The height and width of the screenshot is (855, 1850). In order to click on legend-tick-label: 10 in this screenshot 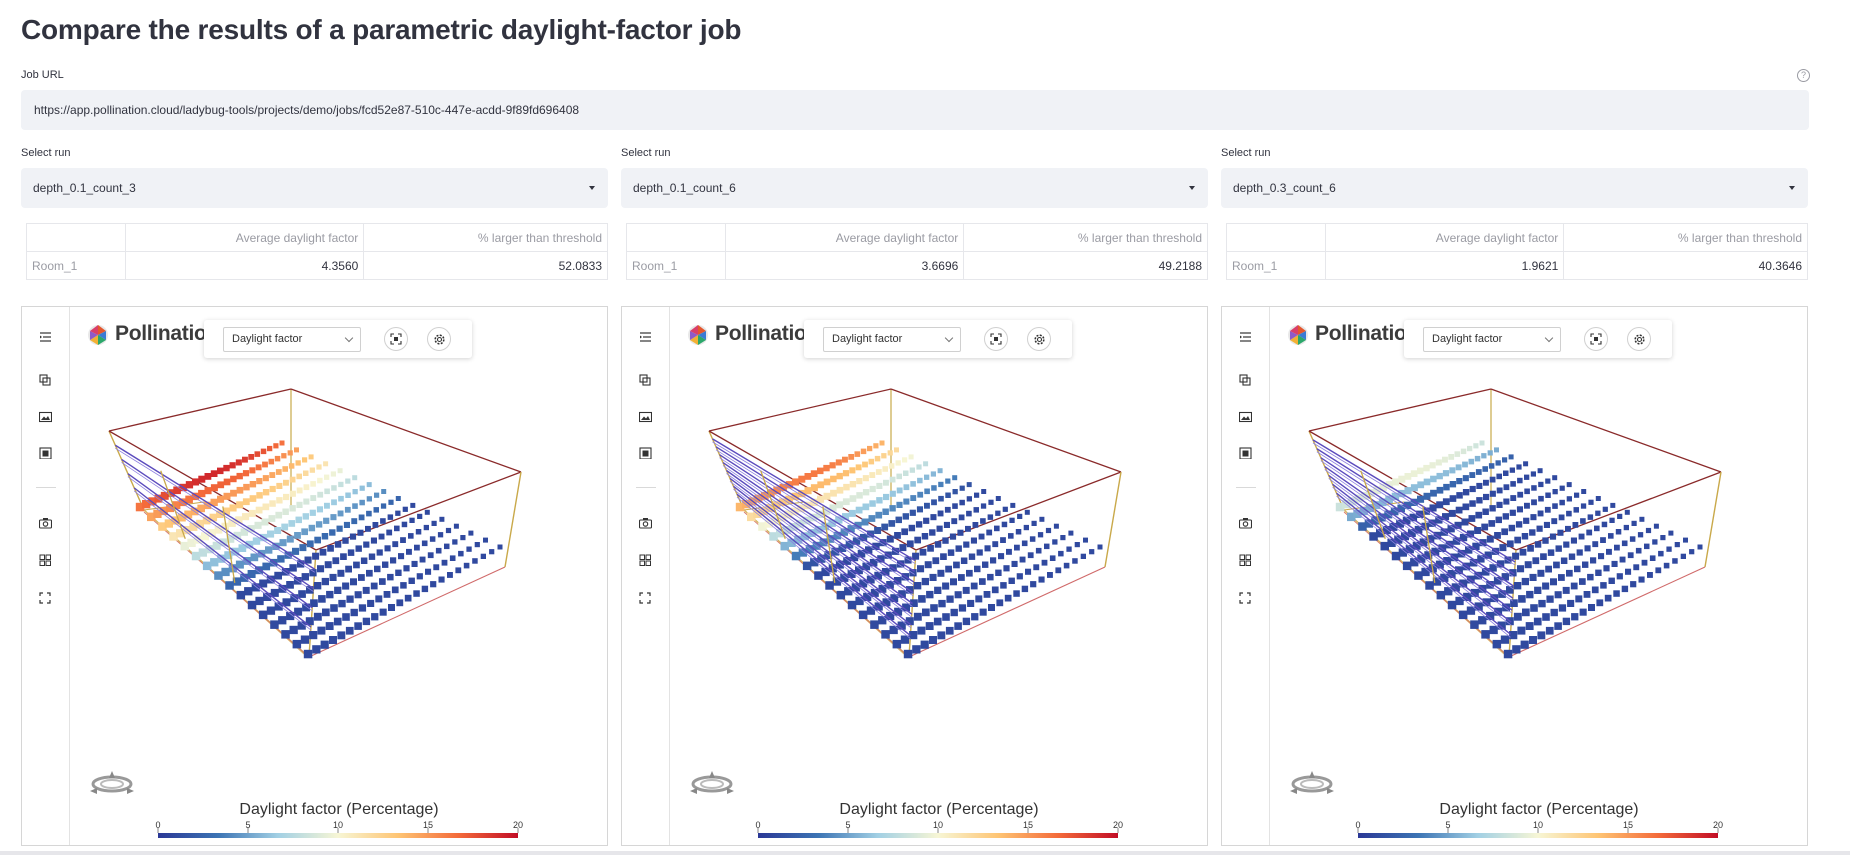, I will do `click(338, 825)`.